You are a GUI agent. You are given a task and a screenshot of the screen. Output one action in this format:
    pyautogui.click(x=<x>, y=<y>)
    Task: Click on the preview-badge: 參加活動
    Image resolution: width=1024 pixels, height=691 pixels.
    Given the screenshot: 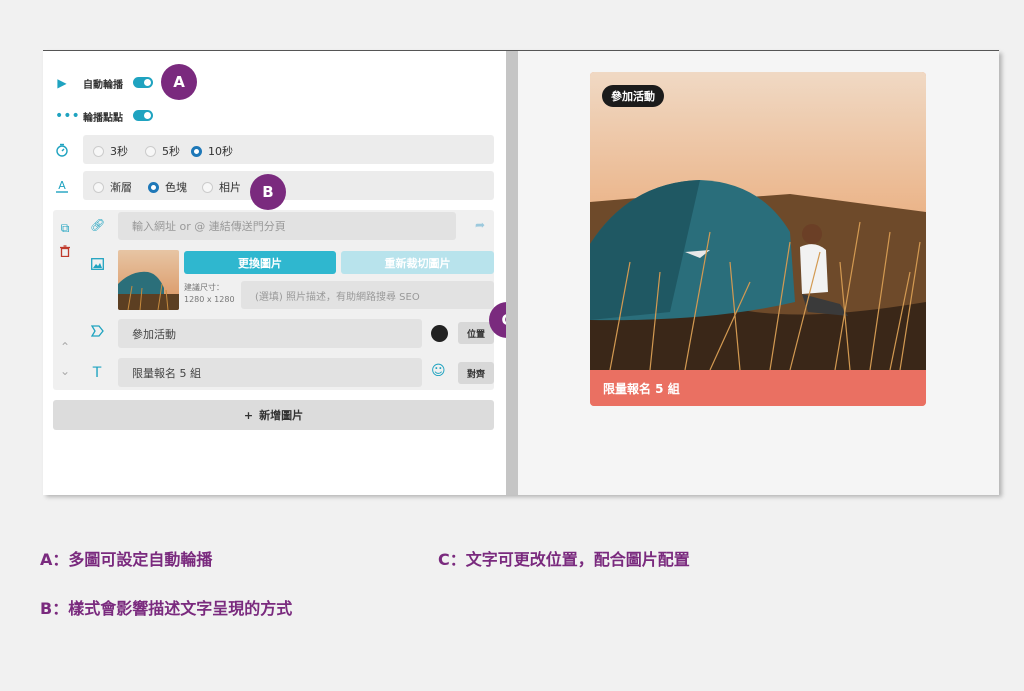 What is the action you would take?
    pyautogui.click(x=633, y=96)
    